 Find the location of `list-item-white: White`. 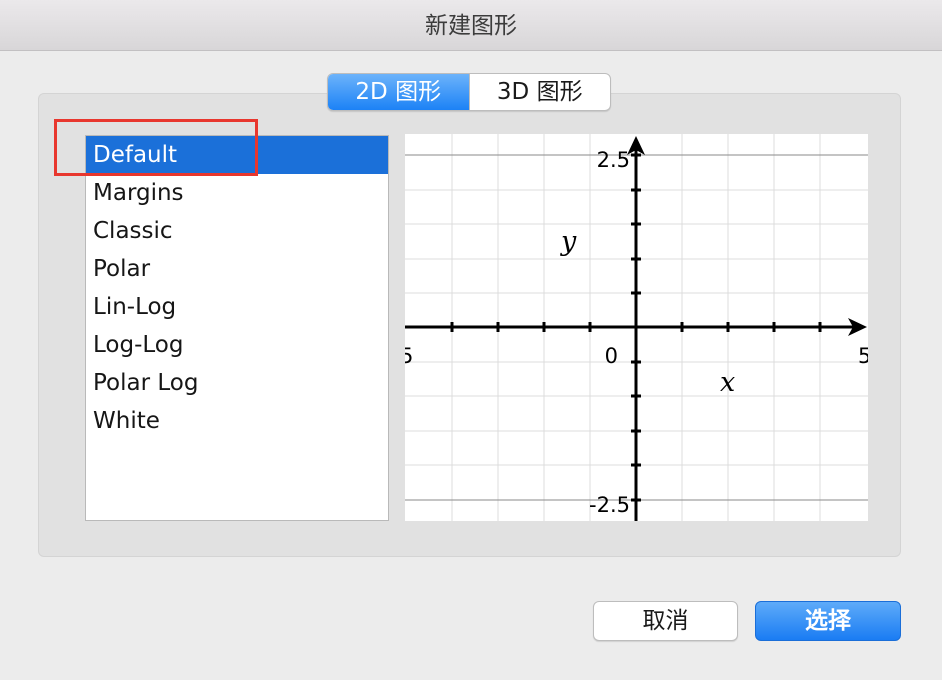

list-item-white: White is located at coordinates (237, 421).